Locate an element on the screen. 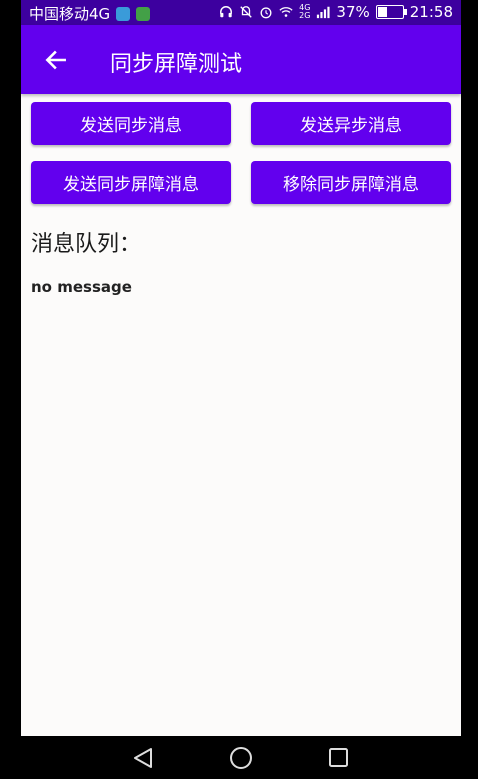  message-queue-title: 消息队列： is located at coordinates (86, 244).